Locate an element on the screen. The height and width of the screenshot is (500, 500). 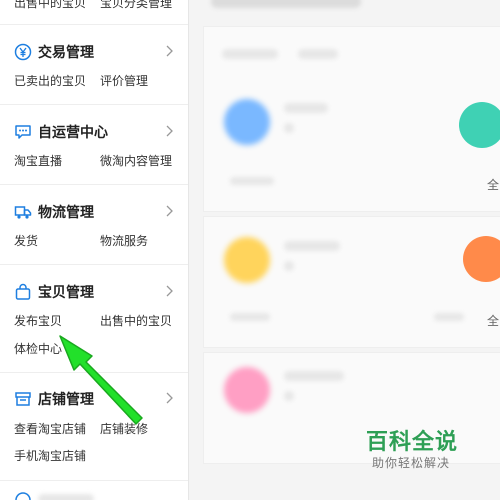
sidebar-link-live-stream: 淘宝直播 is located at coordinates (38, 160).